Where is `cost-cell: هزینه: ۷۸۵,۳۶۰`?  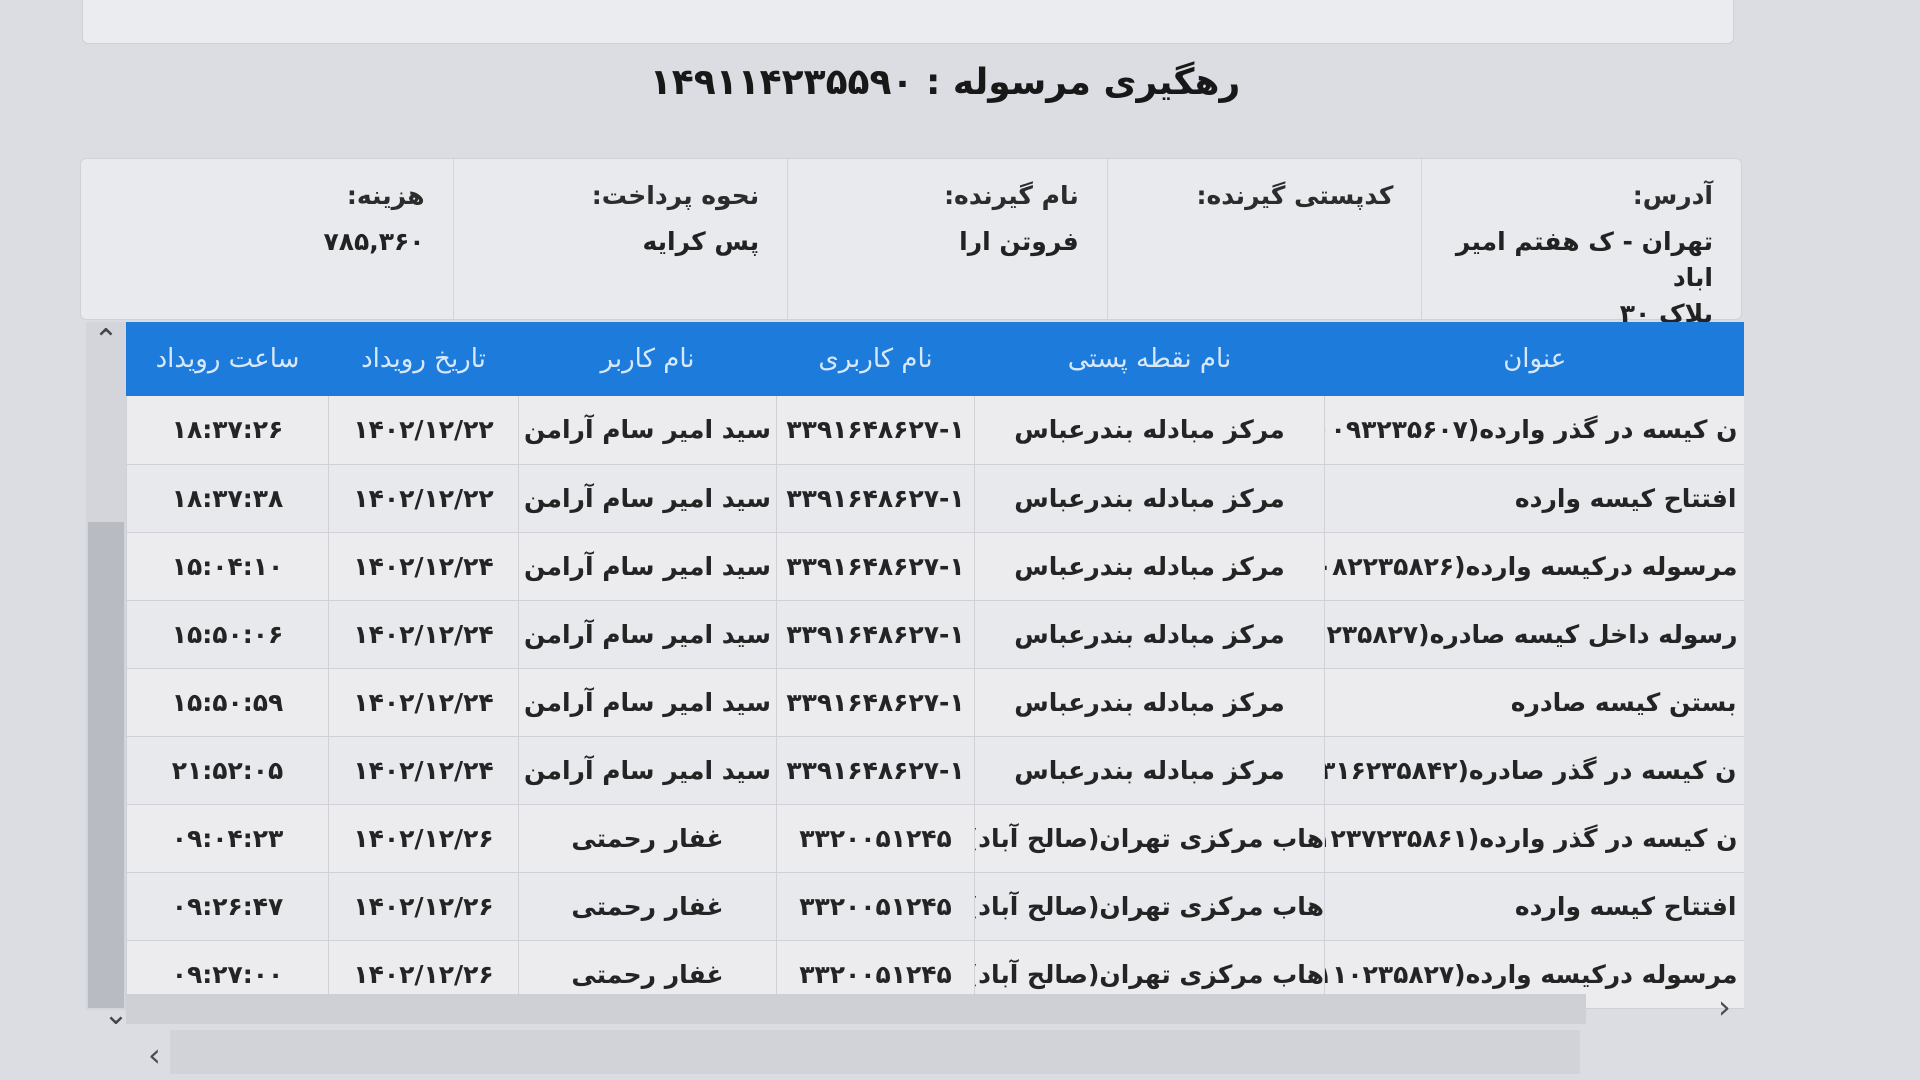
cost-cell: هزینه: ۷۸۵,۳۶۰ is located at coordinates (267, 239).